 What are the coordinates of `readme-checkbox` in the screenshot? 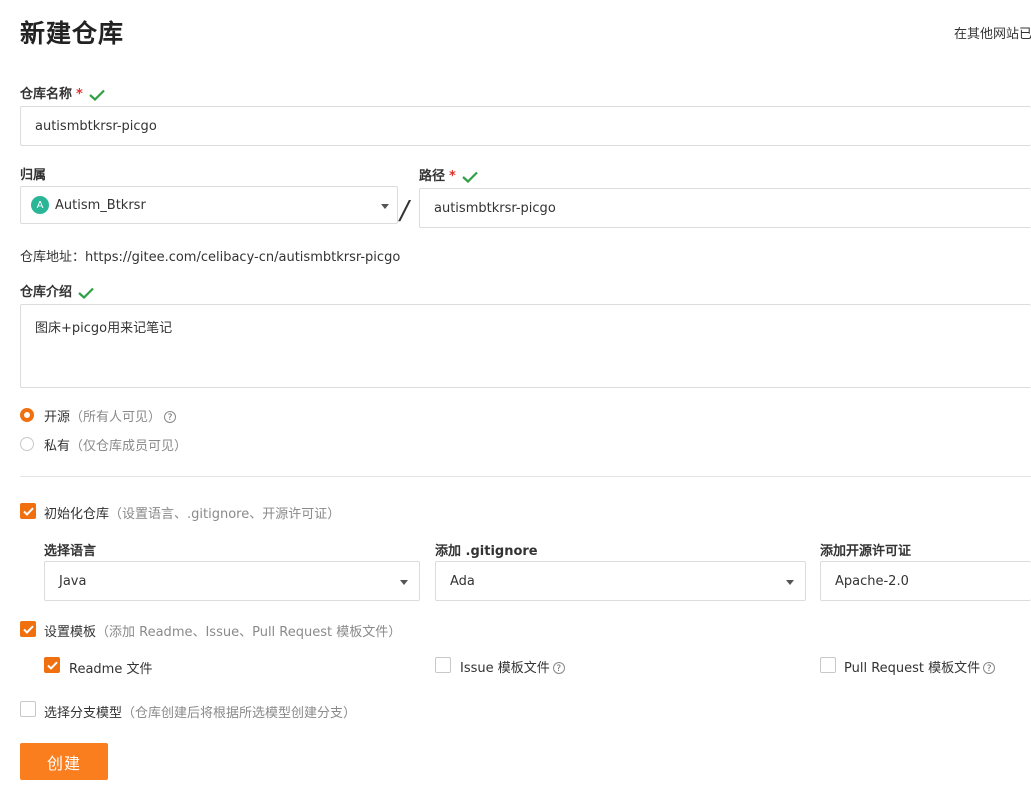 It's located at (52, 665).